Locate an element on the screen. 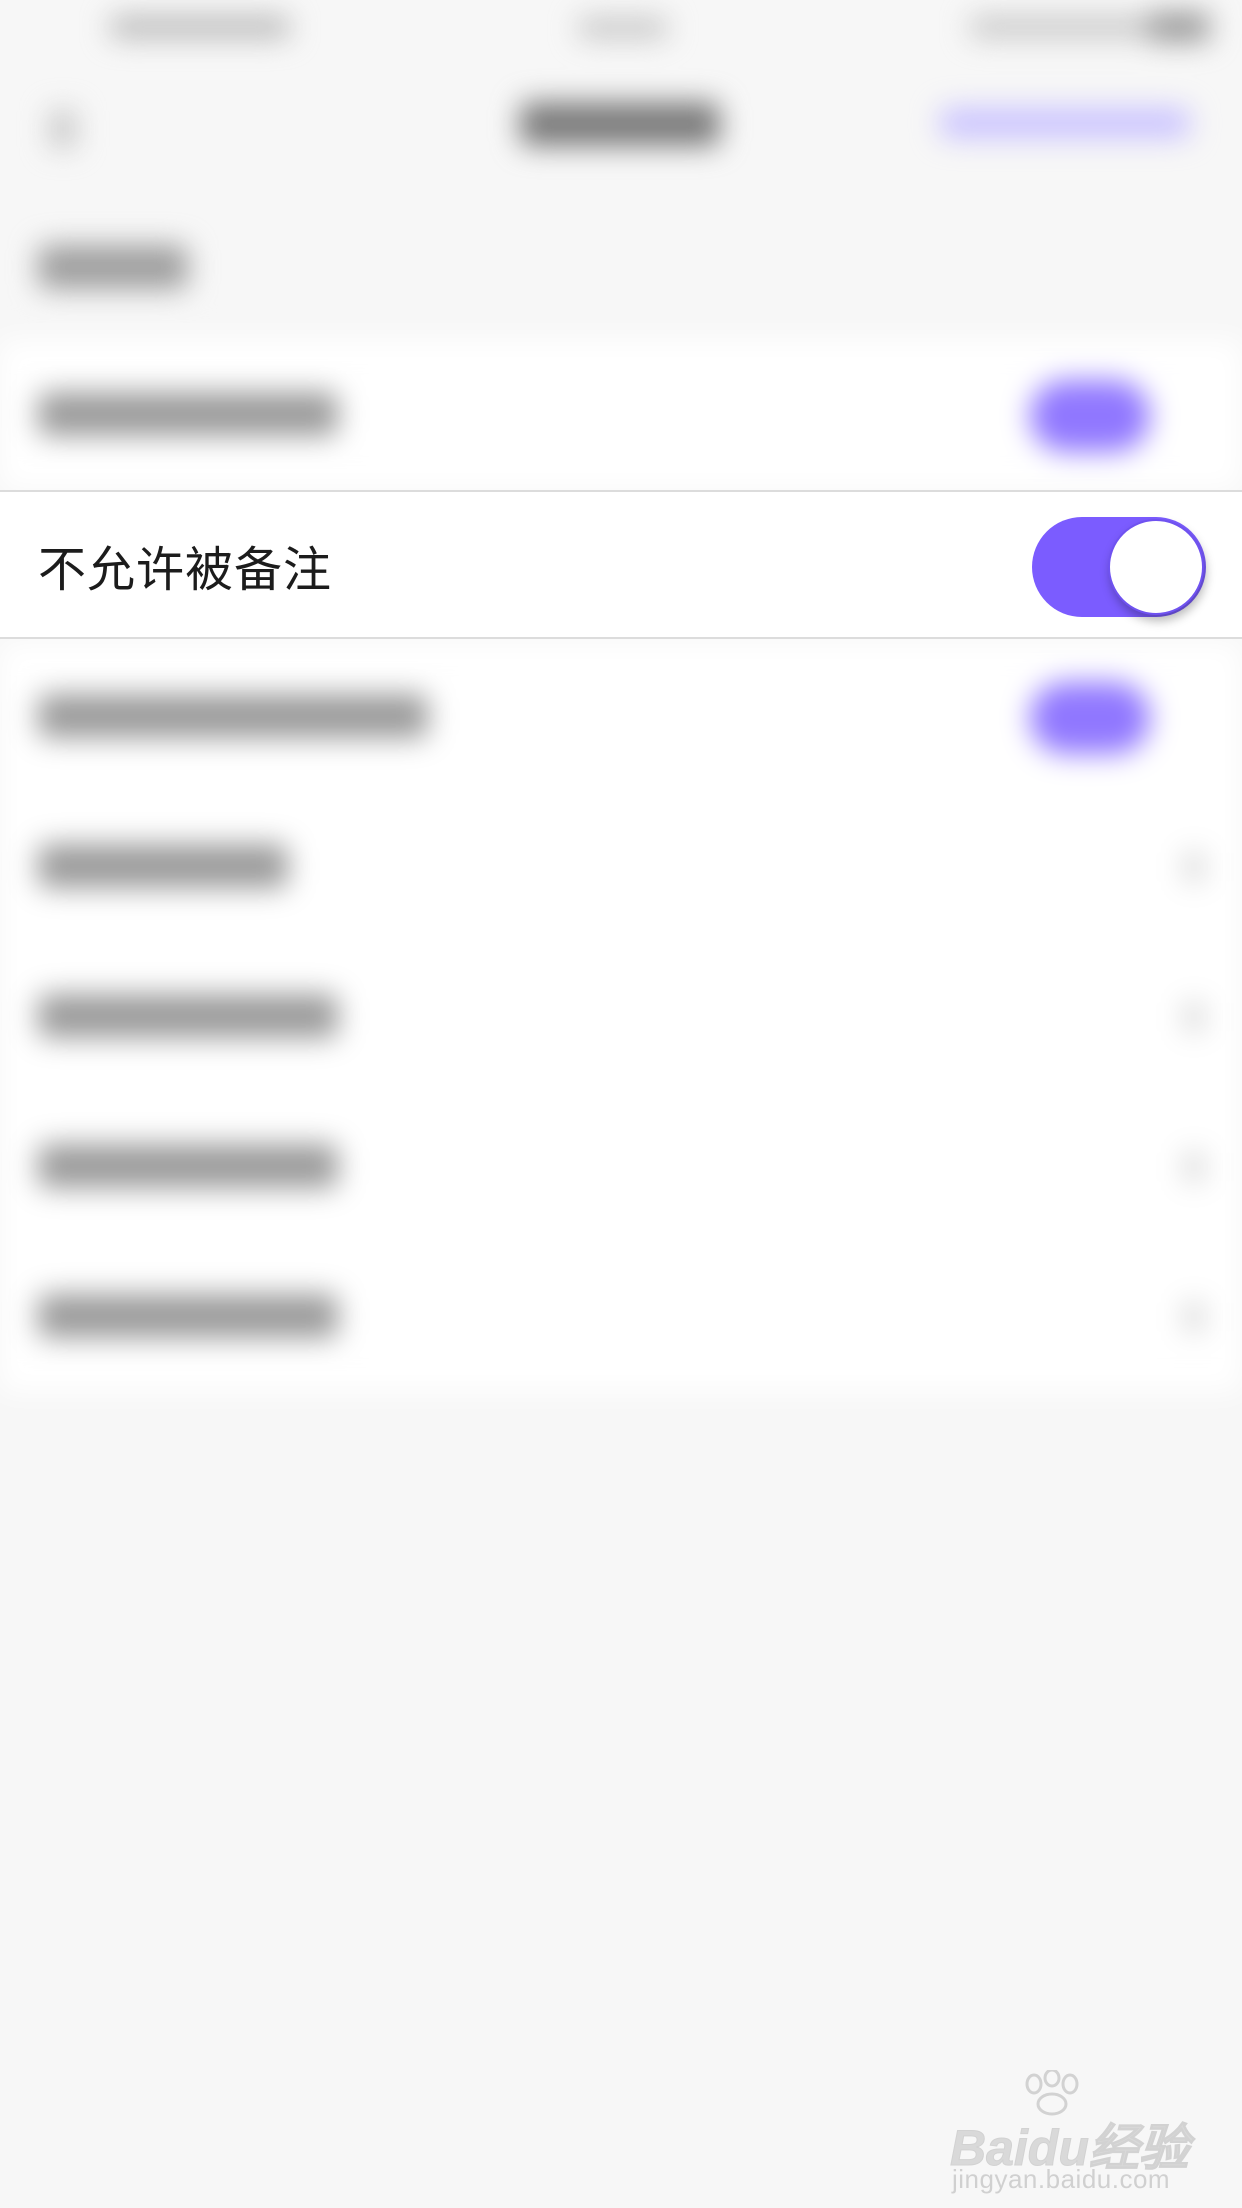  baidu-jingyan-watermark: Baidu经验 jingyan.baidu.com is located at coordinates (1080, 2132).